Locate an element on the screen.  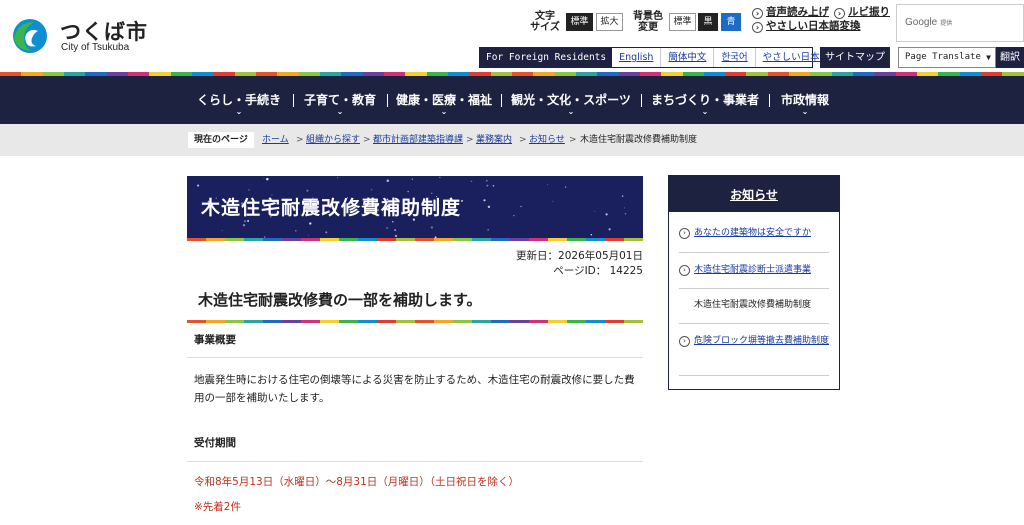
first-come-note: ※先着2件 is located at coordinates (217, 507).